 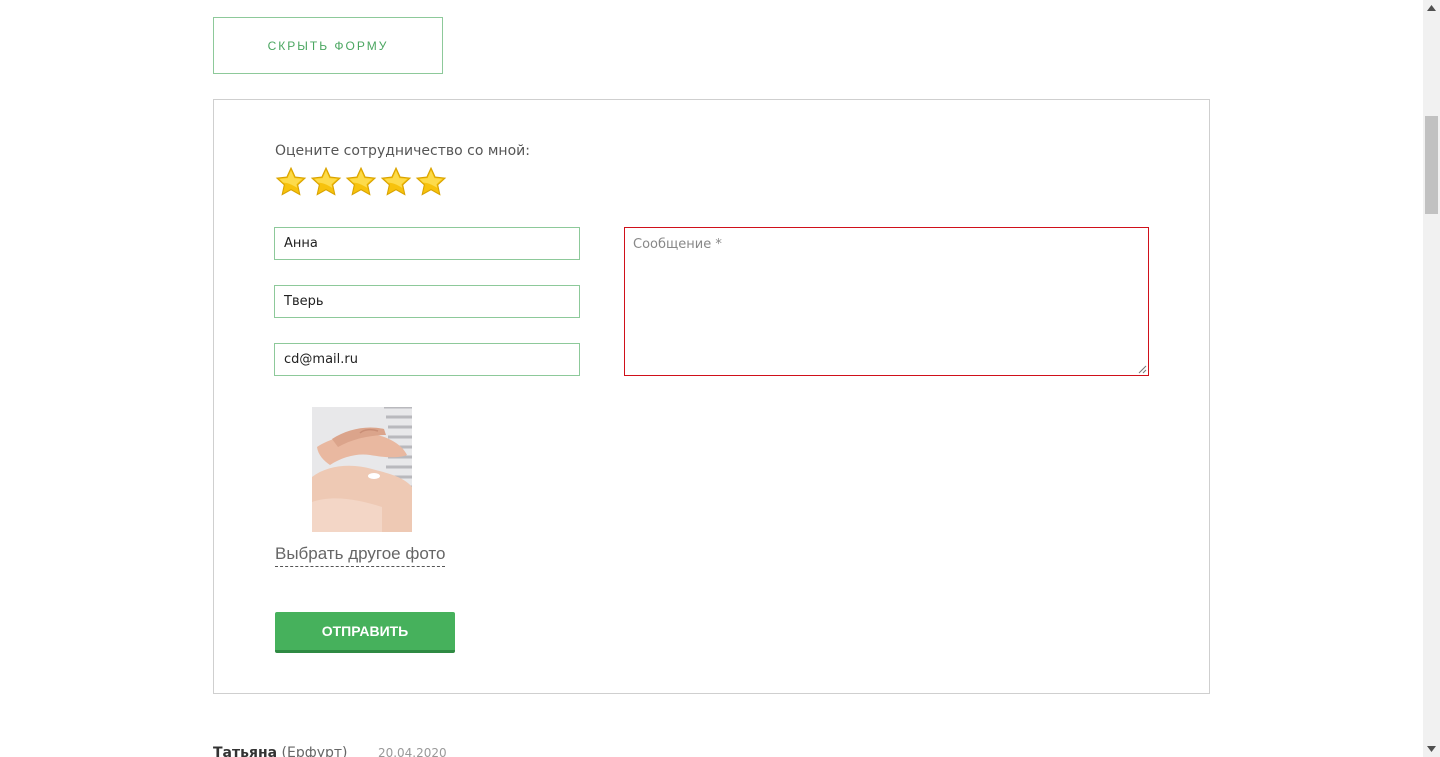 What do you see at coordinates (677, 244) in the screenshot?
I see `message-placeholder: Сообщение *` at bounding box center [677, 244].